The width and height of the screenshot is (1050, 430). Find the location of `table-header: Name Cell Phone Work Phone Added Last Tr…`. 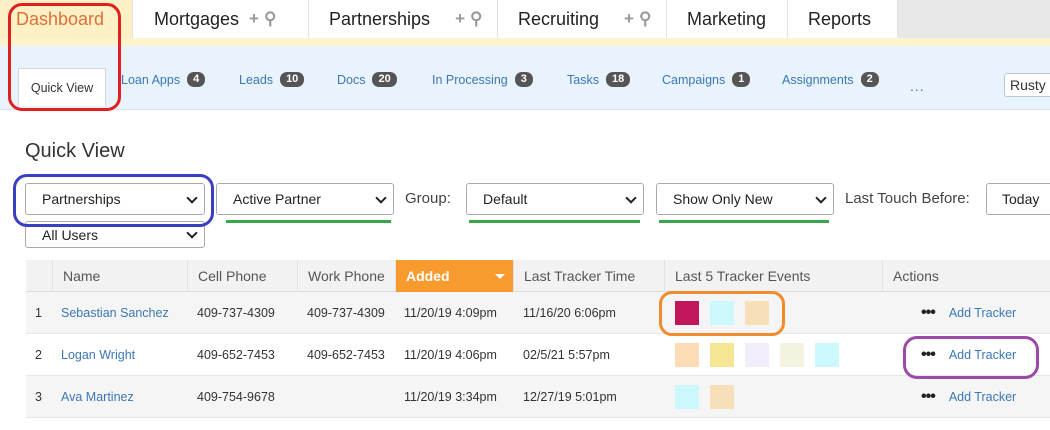

table-header: Name Cell Phone Work Phone Added Last Tr… is located at coordinates (538, 276).